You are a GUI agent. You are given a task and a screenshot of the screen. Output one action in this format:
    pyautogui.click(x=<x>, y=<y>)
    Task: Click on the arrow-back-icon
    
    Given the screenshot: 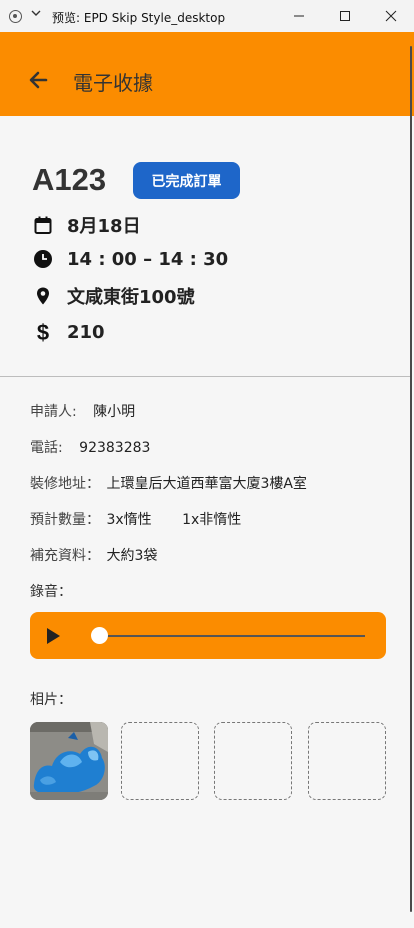 What is the action you would take?
    pyautogui.click(x=38, y=80)
    